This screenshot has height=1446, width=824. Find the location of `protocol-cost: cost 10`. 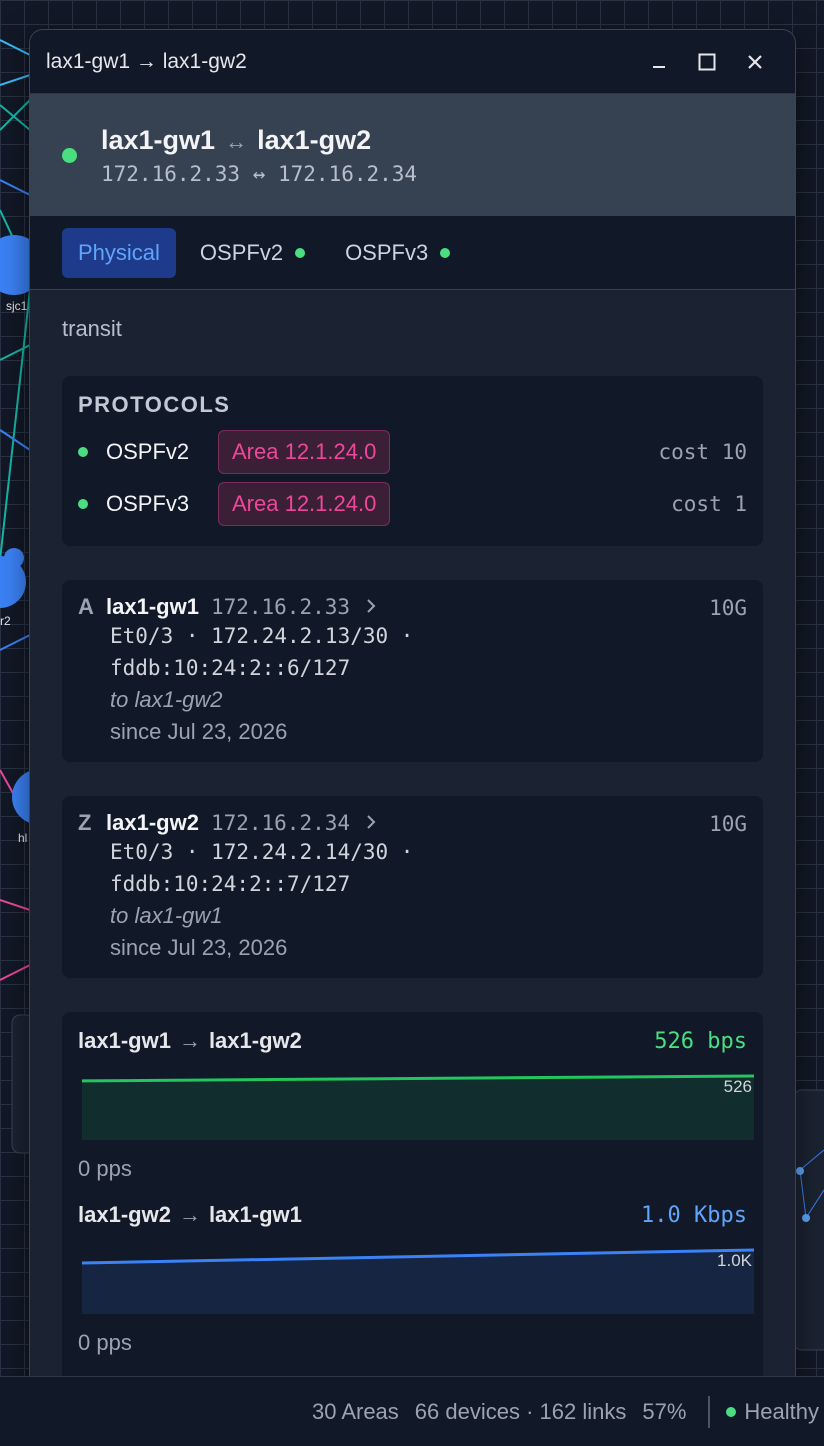

protocol-cost: cost 10 is located at coordinates (702, 452).